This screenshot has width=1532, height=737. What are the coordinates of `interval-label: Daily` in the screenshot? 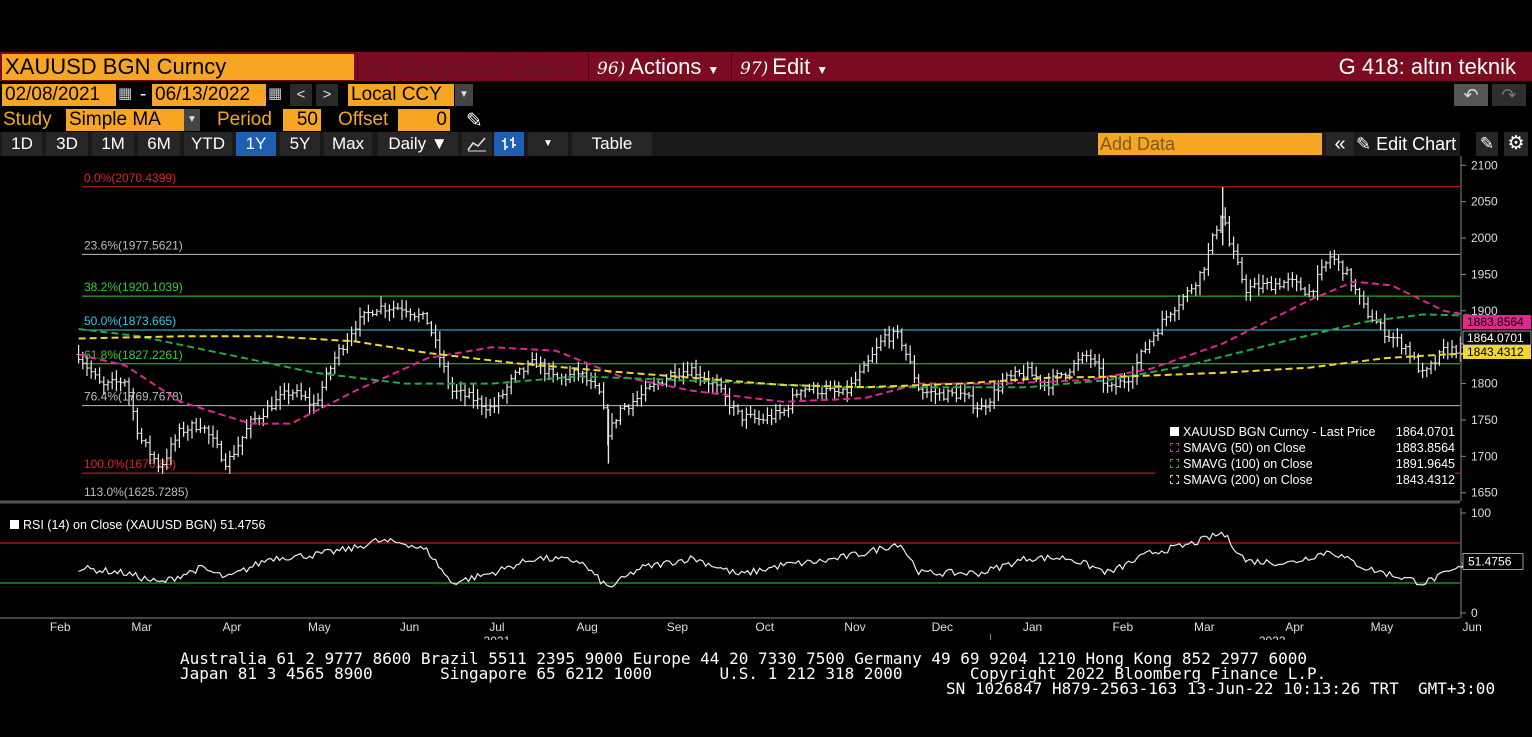 It's located at (407, 143).